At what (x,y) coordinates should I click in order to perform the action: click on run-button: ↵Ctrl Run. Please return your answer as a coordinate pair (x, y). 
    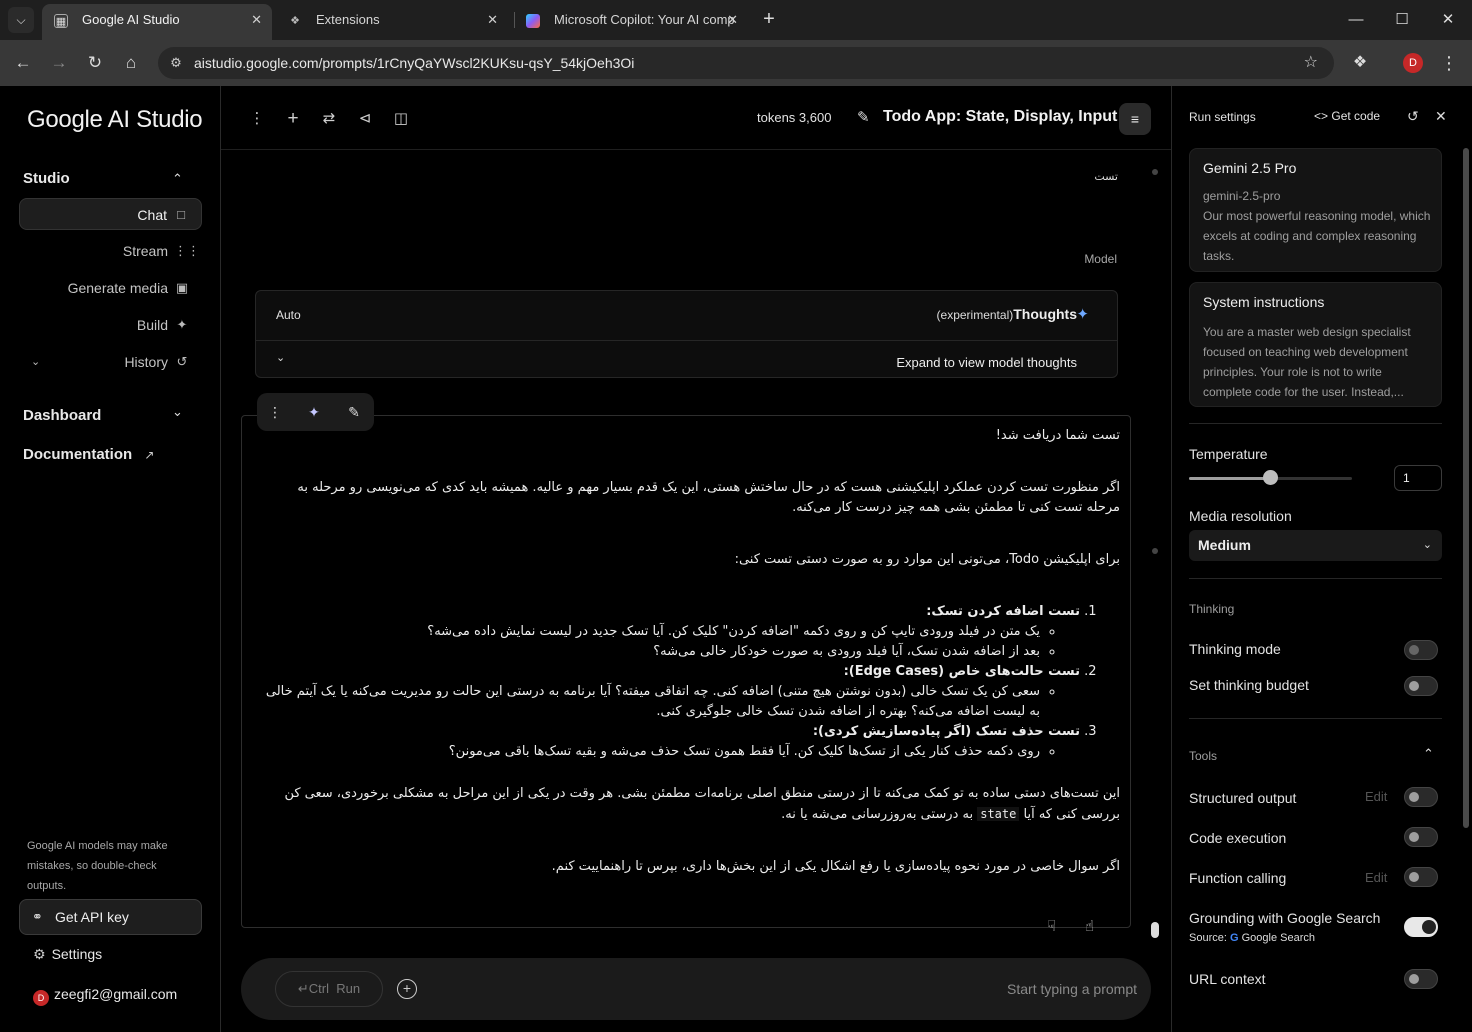
    Looking at the image, I should click on (329, 989).